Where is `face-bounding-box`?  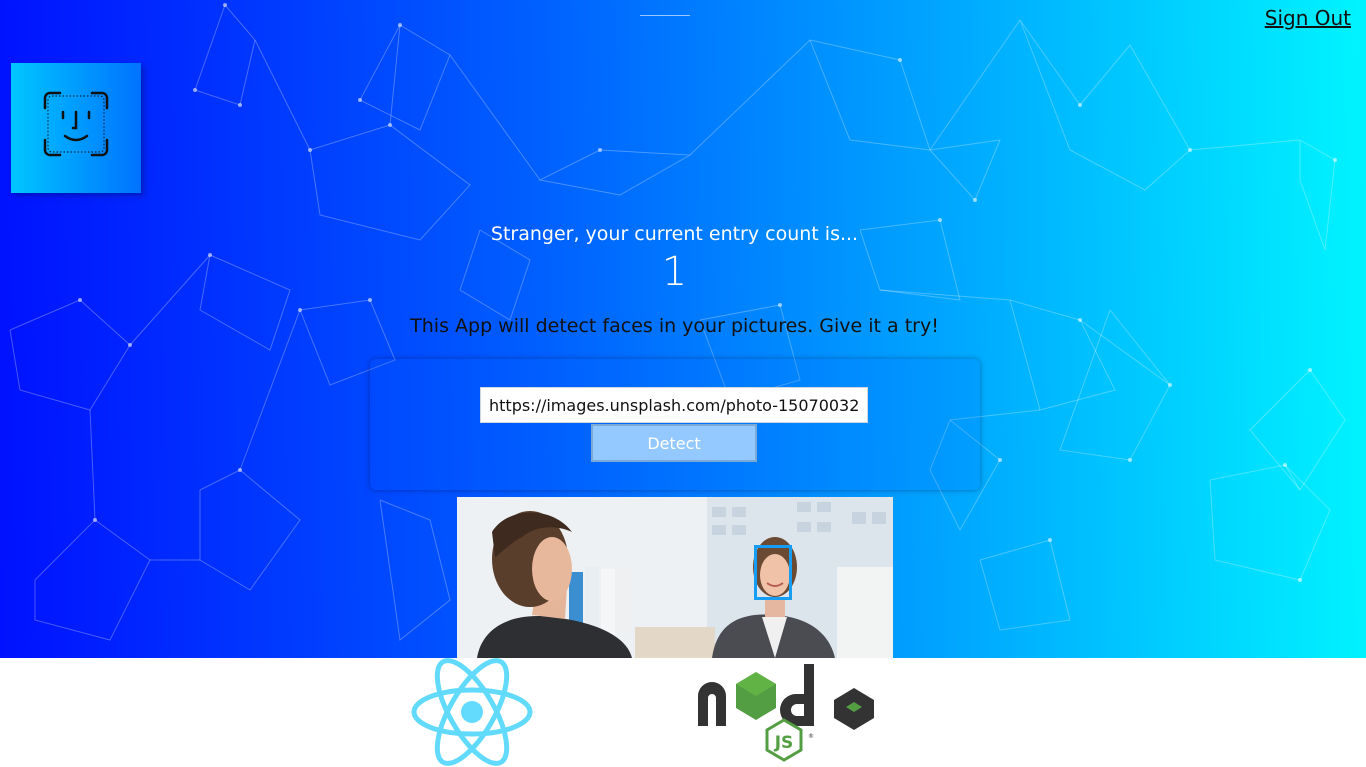 face-bounding-box is located at coordinates (773, 572).